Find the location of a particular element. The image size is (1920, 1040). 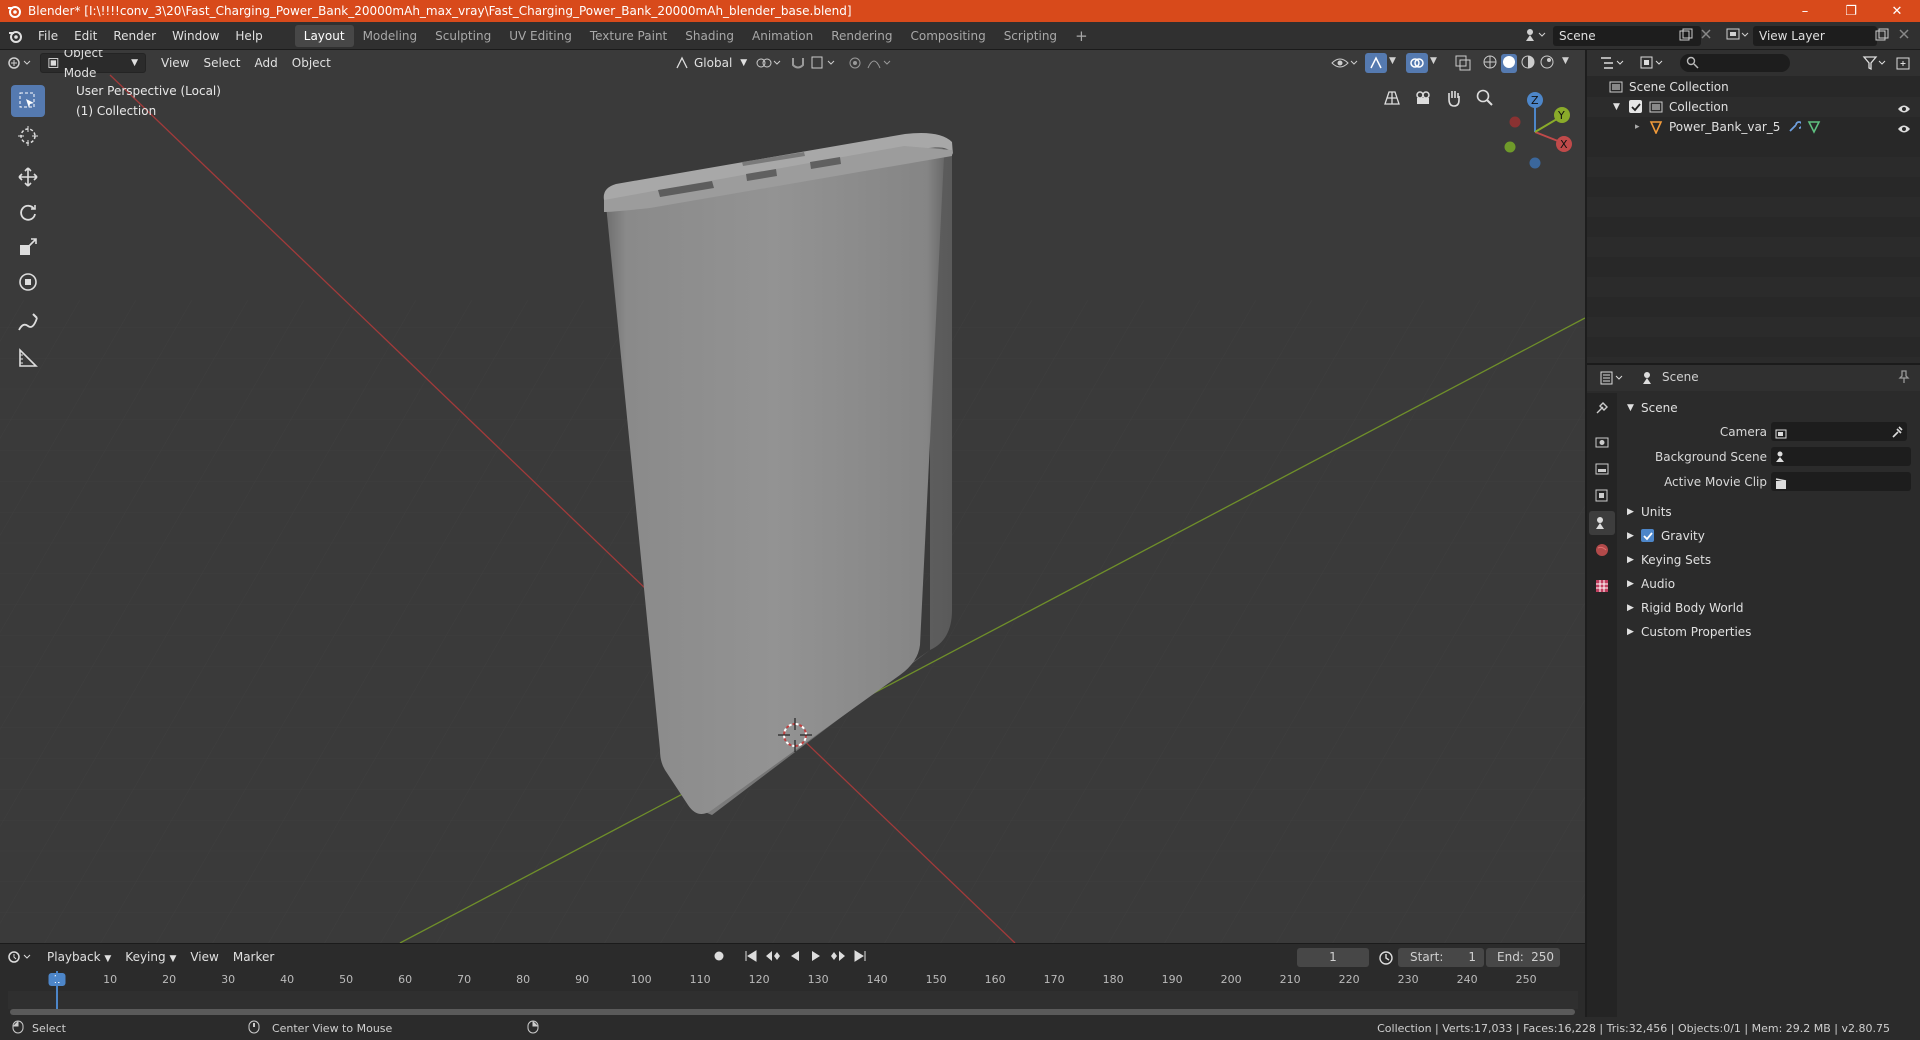

minimize-button: – is located at coordinates (1805, 11).